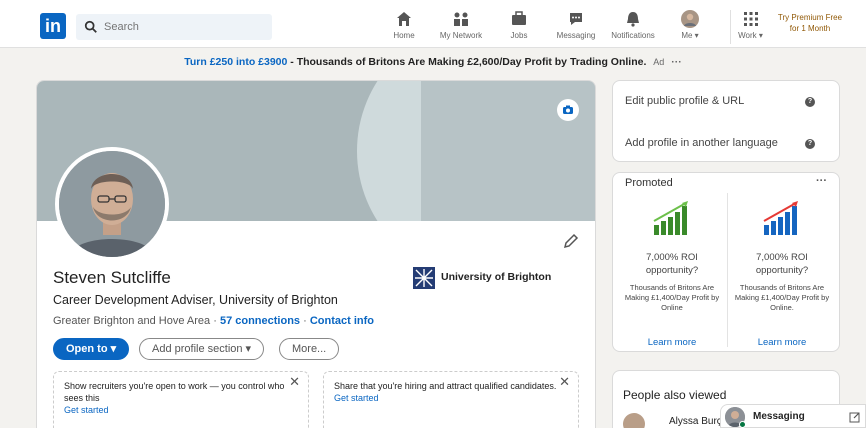 The height and width of the screenshot is (428, 866). What do you see at coordinates (112, 204) in the screenshot?
I see `profile-photo` at bounding box center [112, 204].